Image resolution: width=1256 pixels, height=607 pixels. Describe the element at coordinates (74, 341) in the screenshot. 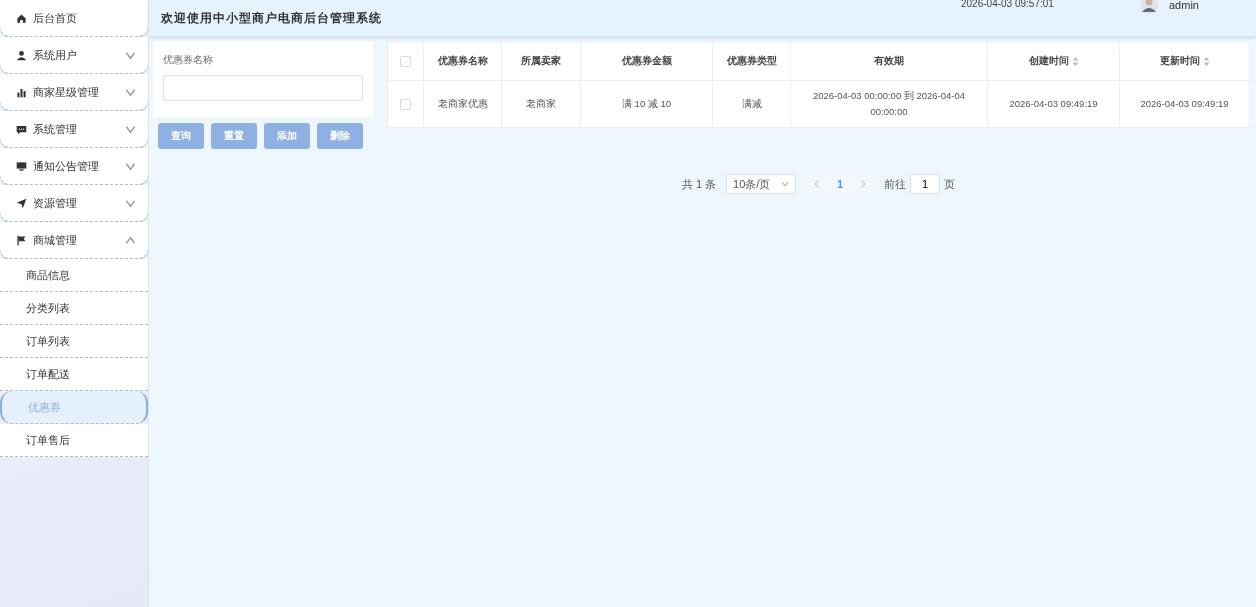

I see `sidebar-item: 订单列表` at that location.